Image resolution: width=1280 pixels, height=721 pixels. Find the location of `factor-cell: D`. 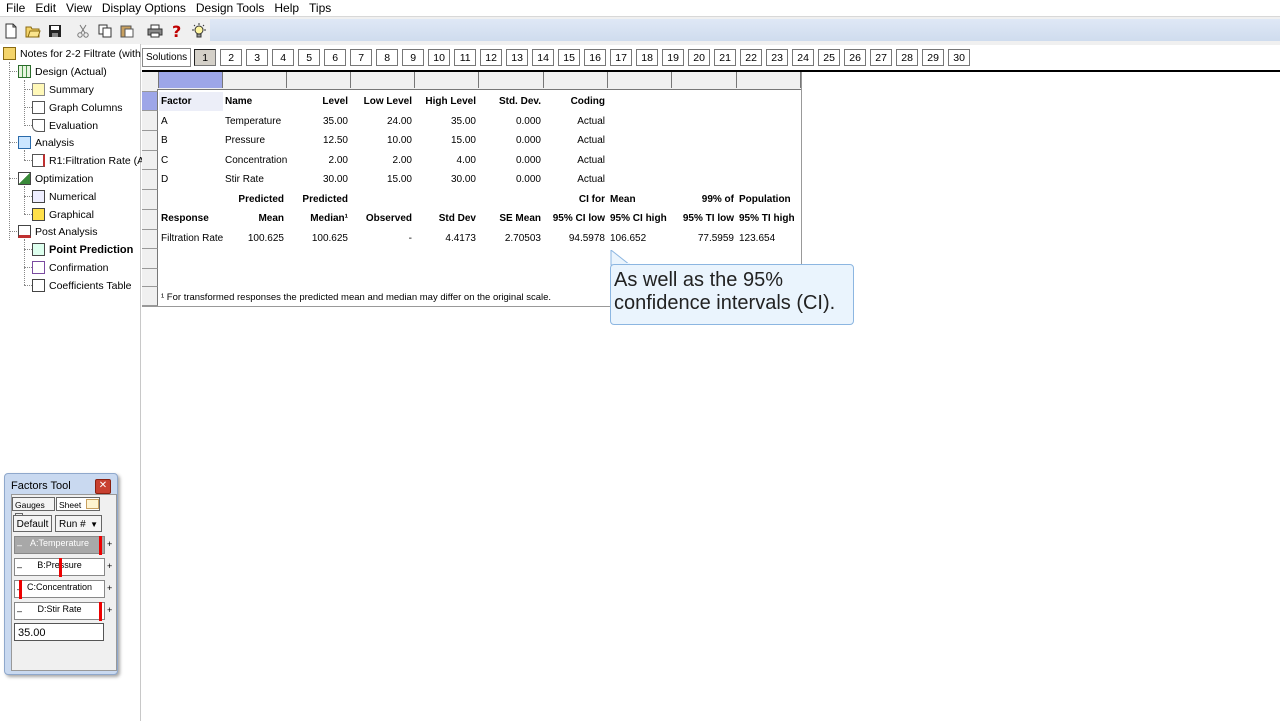

factor-cell: D is located at coordinates (164, 179).